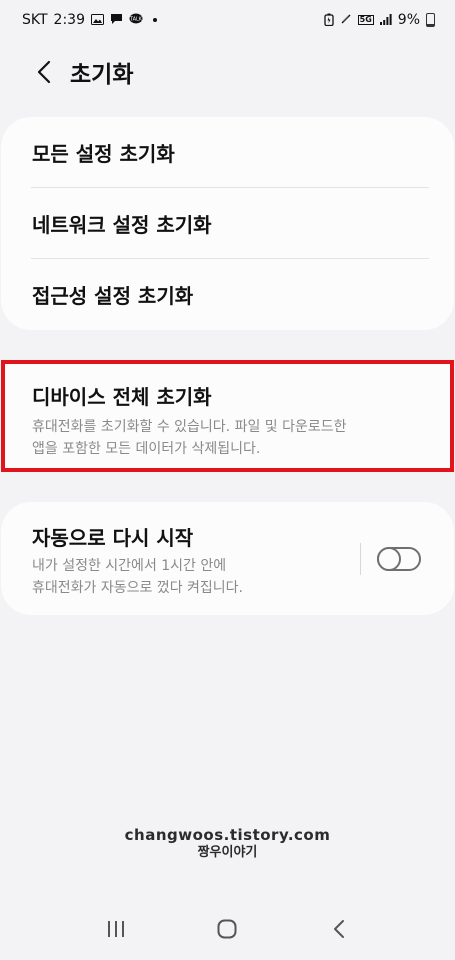 This screenshot has height=960, width=455. I want to click on reset-network-settings-item: 네트워크 설정 초기화, so click(227, 223).